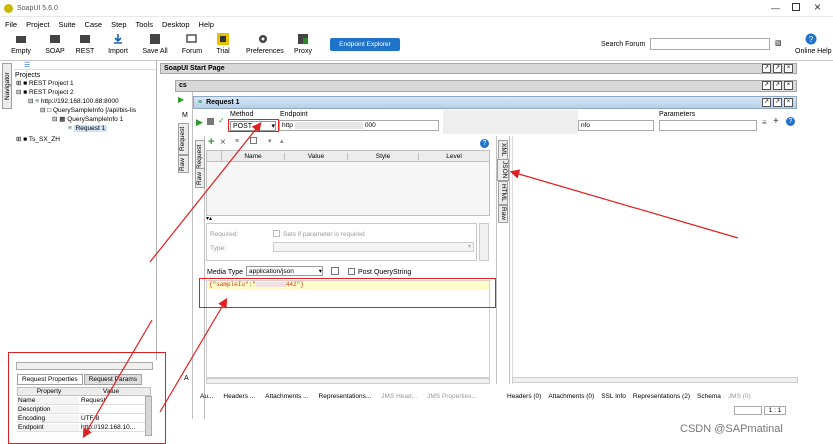 The width and height of the screenshot is (833, 444). Describe the element at coordinates (21, 44) in the screenshot. I see `empty-button: Empty` at that location.